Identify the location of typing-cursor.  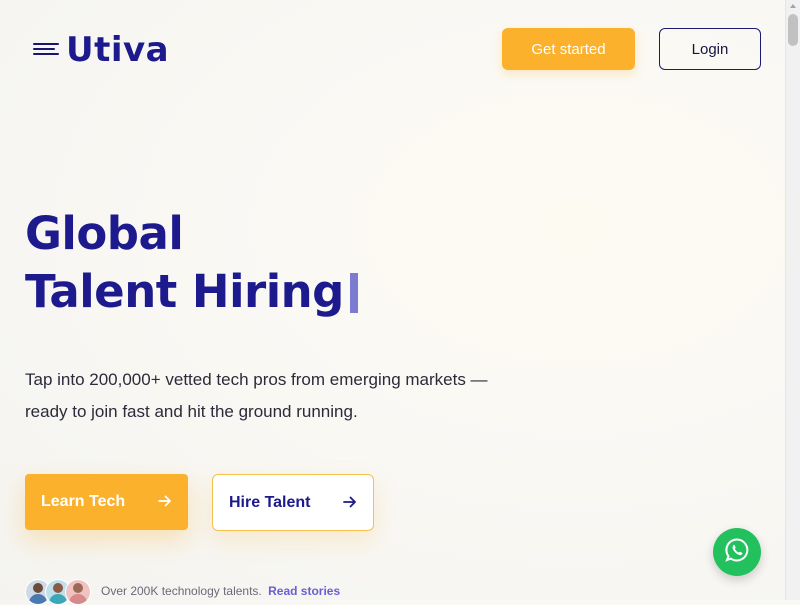
(353, 293).